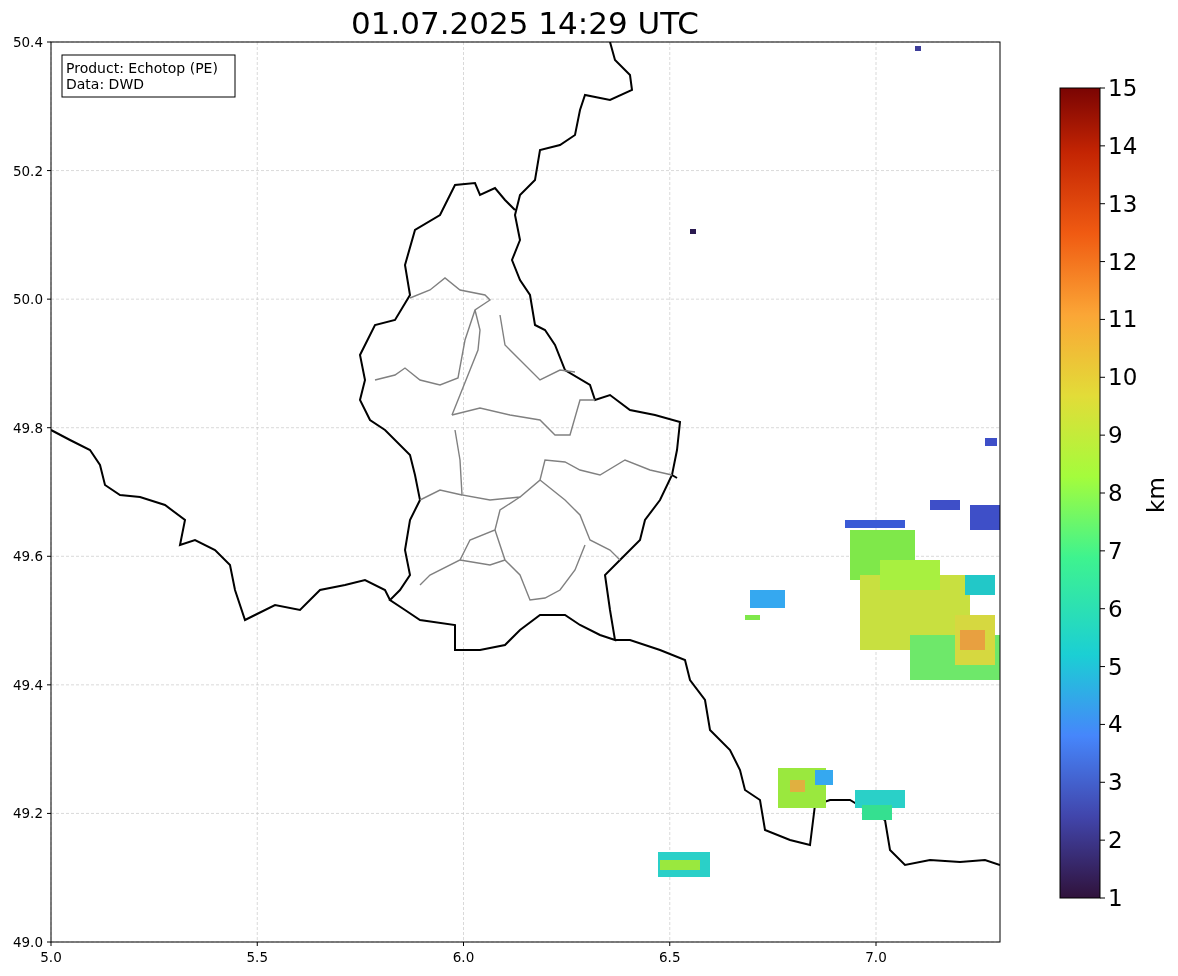  Describe the element at coordinates (27, 556) in the screenshot. I see `y-tick-label: 49.6` at that location.